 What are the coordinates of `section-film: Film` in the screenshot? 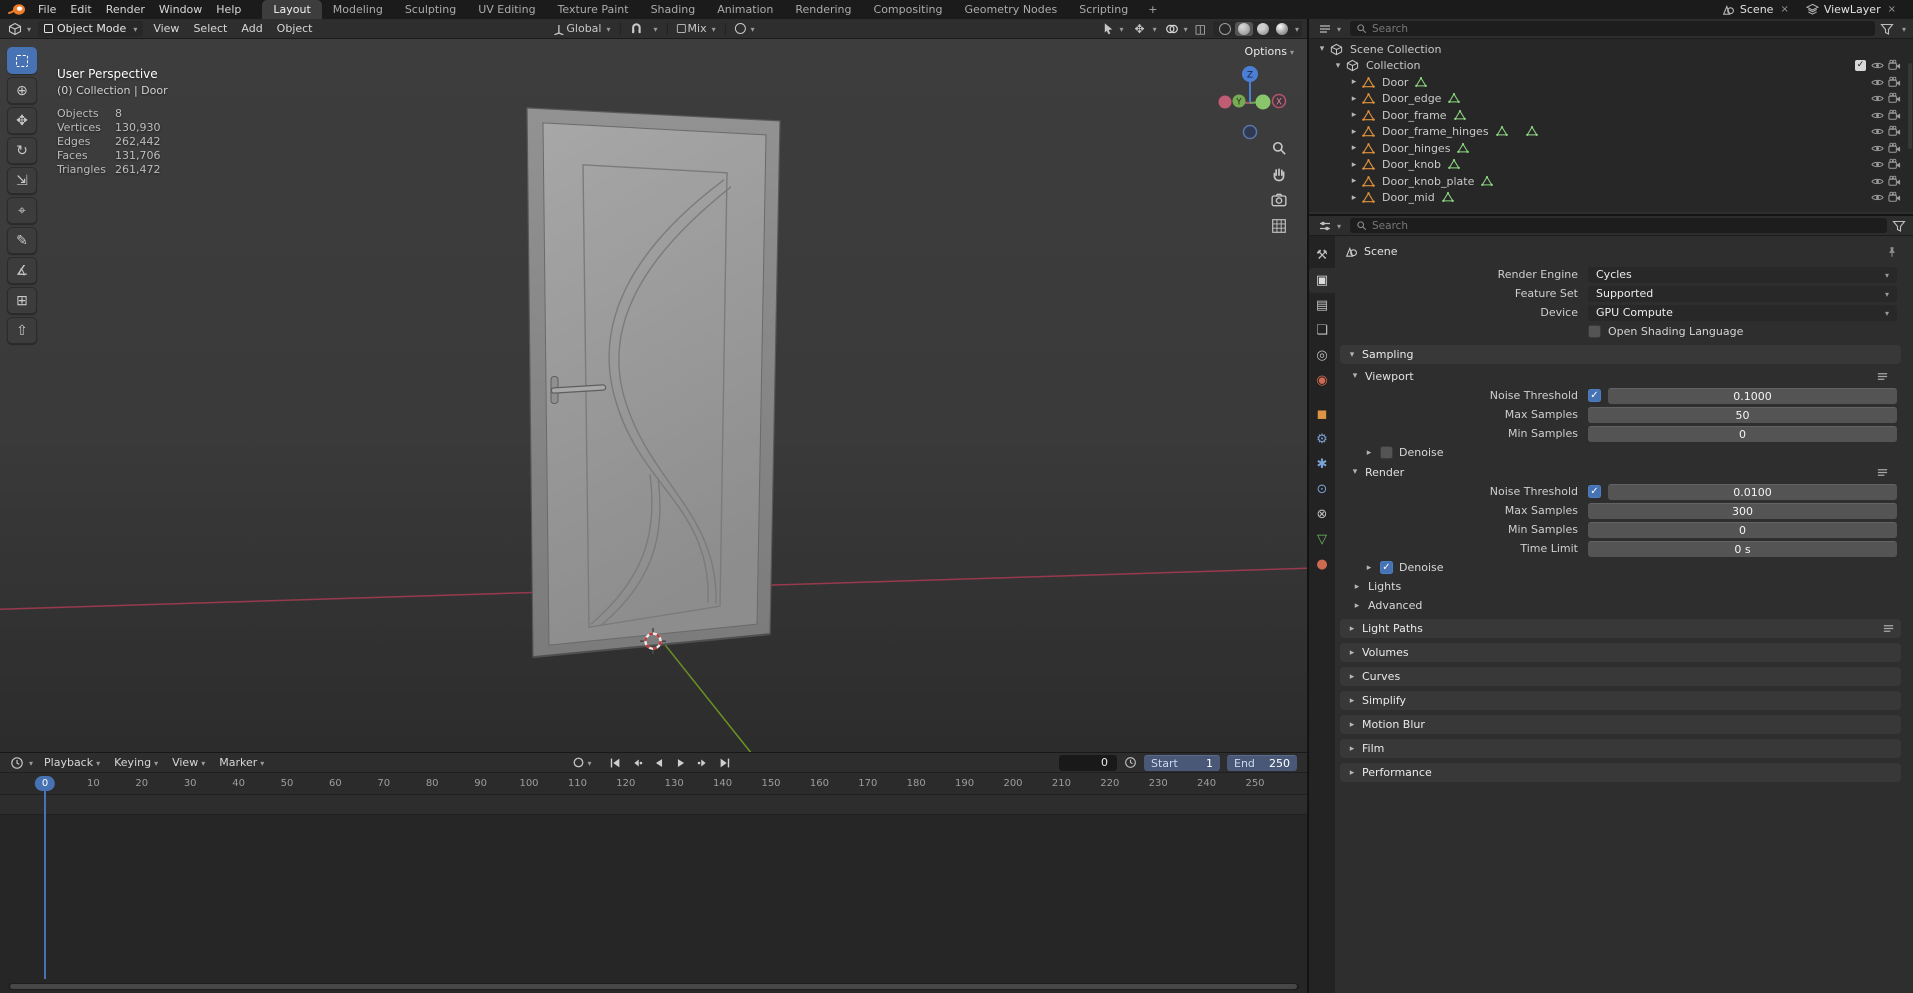 It's located at (1620, 748).